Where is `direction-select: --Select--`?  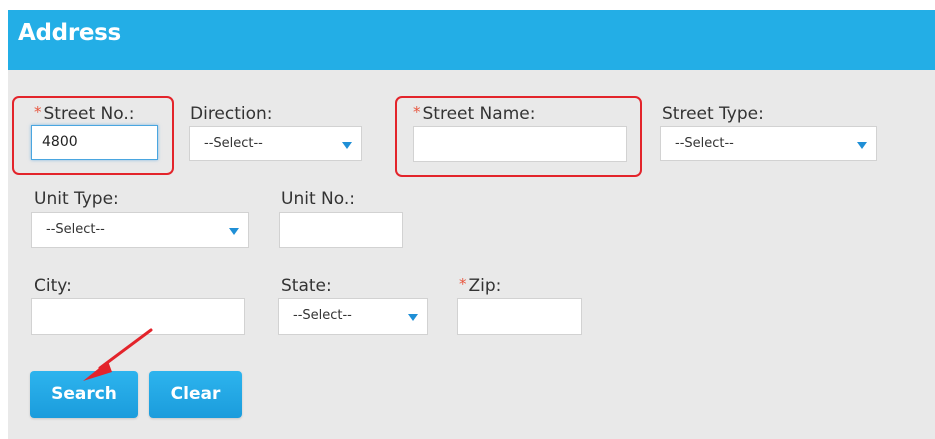 direction-select: --Select-- is located at coordinates (275, 143).